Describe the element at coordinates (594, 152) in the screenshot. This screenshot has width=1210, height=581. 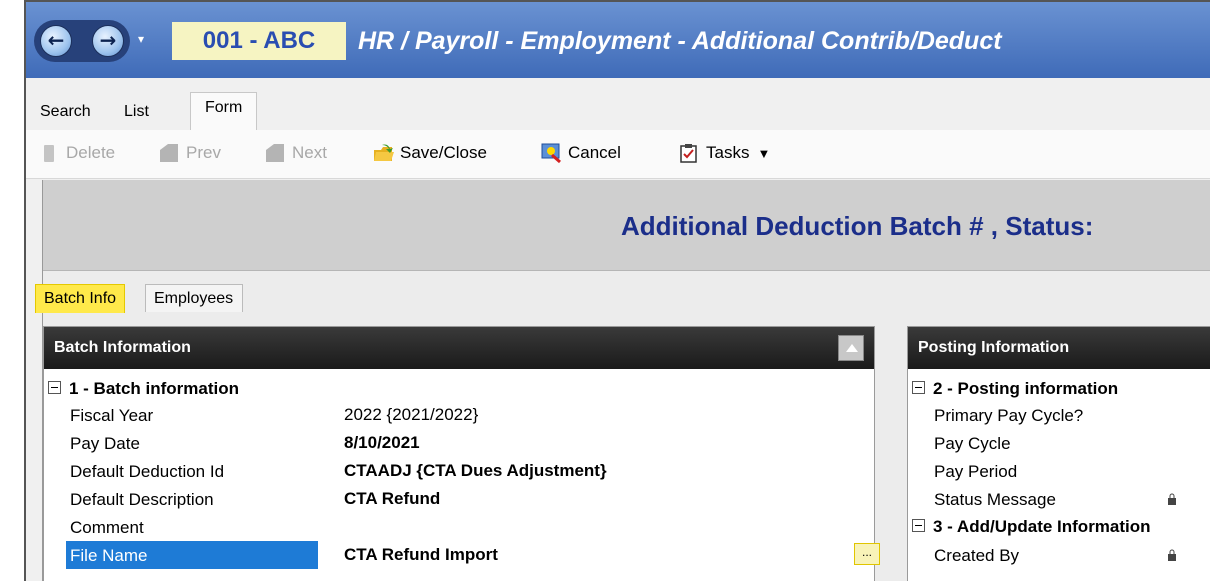
I see `cancel-label: Cancel` at that location.